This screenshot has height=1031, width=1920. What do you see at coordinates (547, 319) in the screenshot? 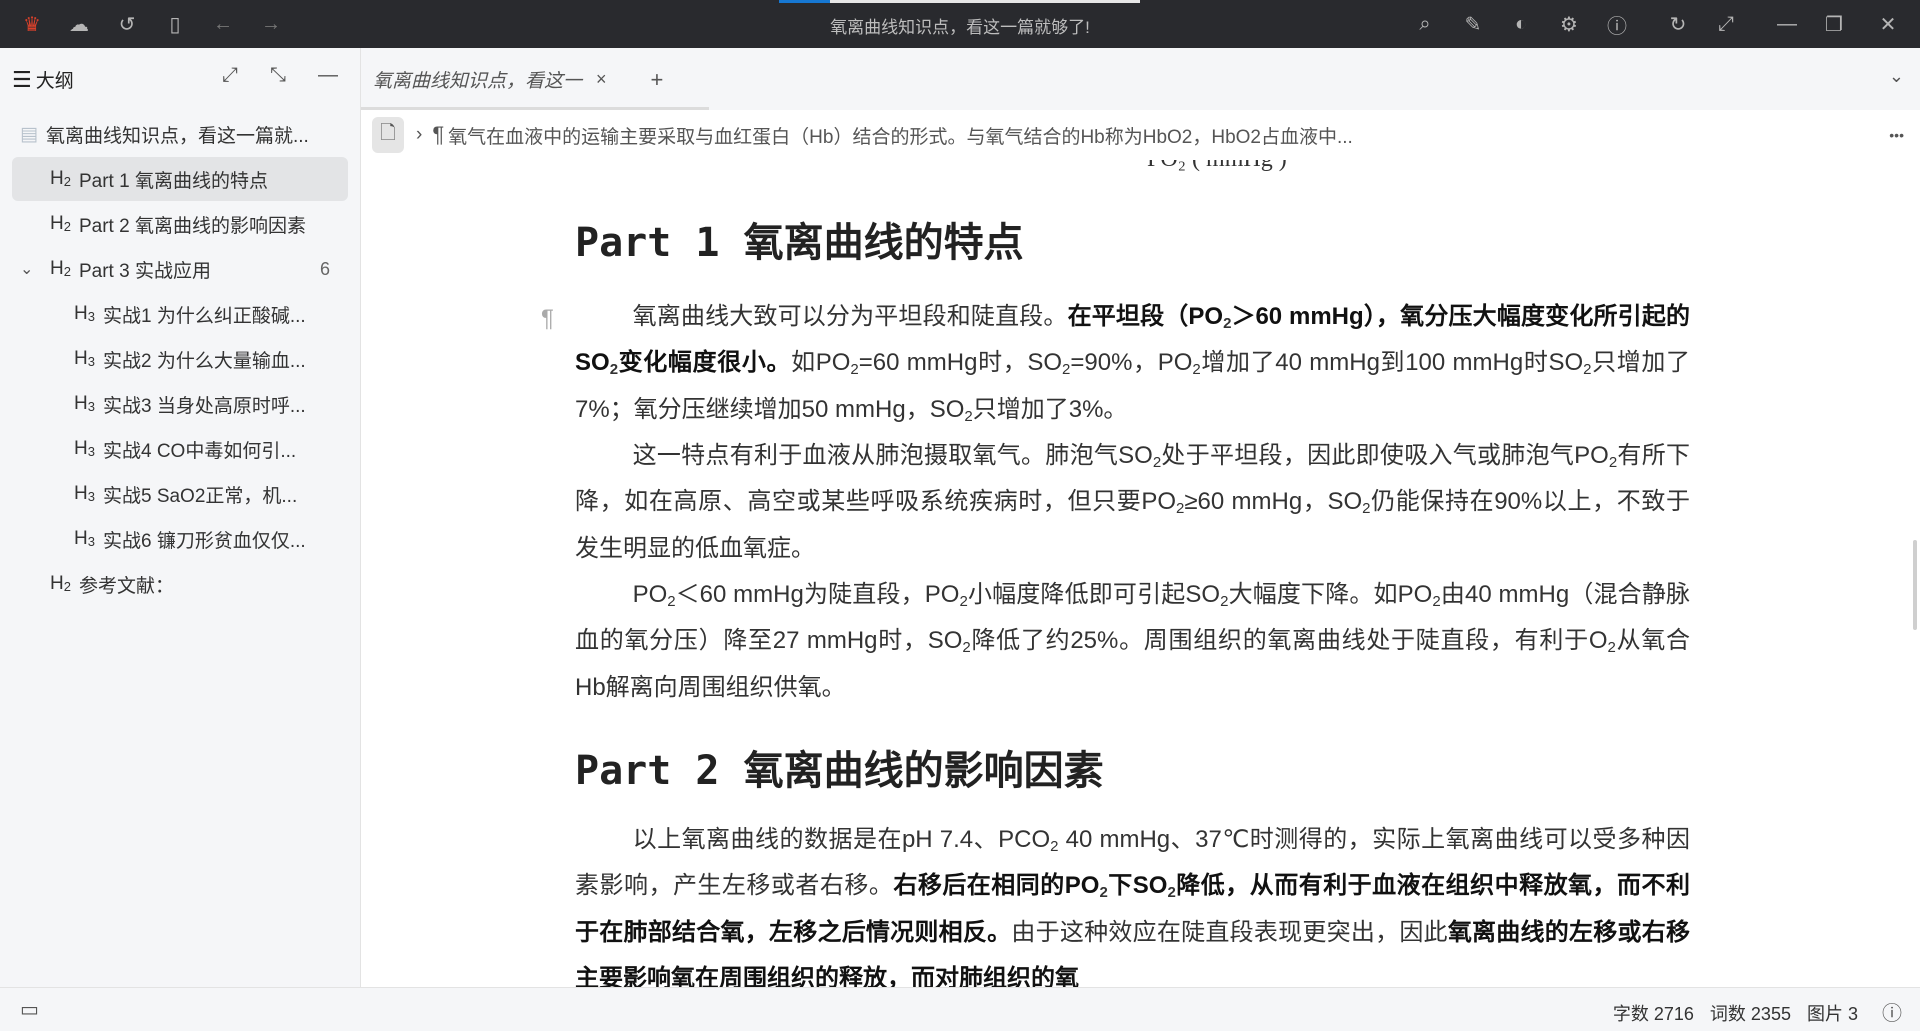
I see `paragraph-mark-icon: ¶` at bounding box center [547, 319].